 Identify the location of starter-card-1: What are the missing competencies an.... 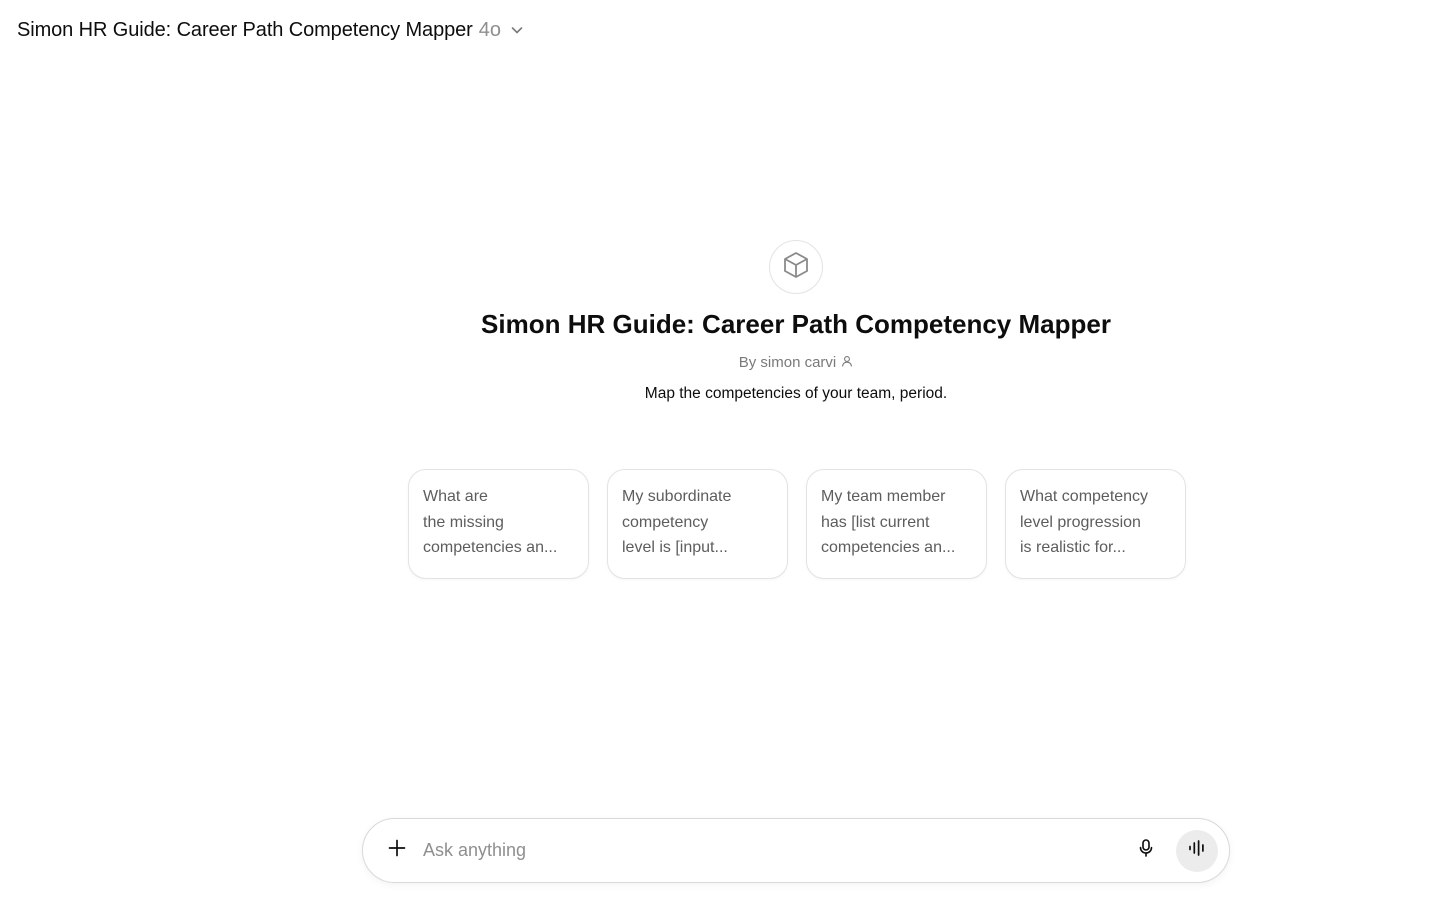
(498, 524).